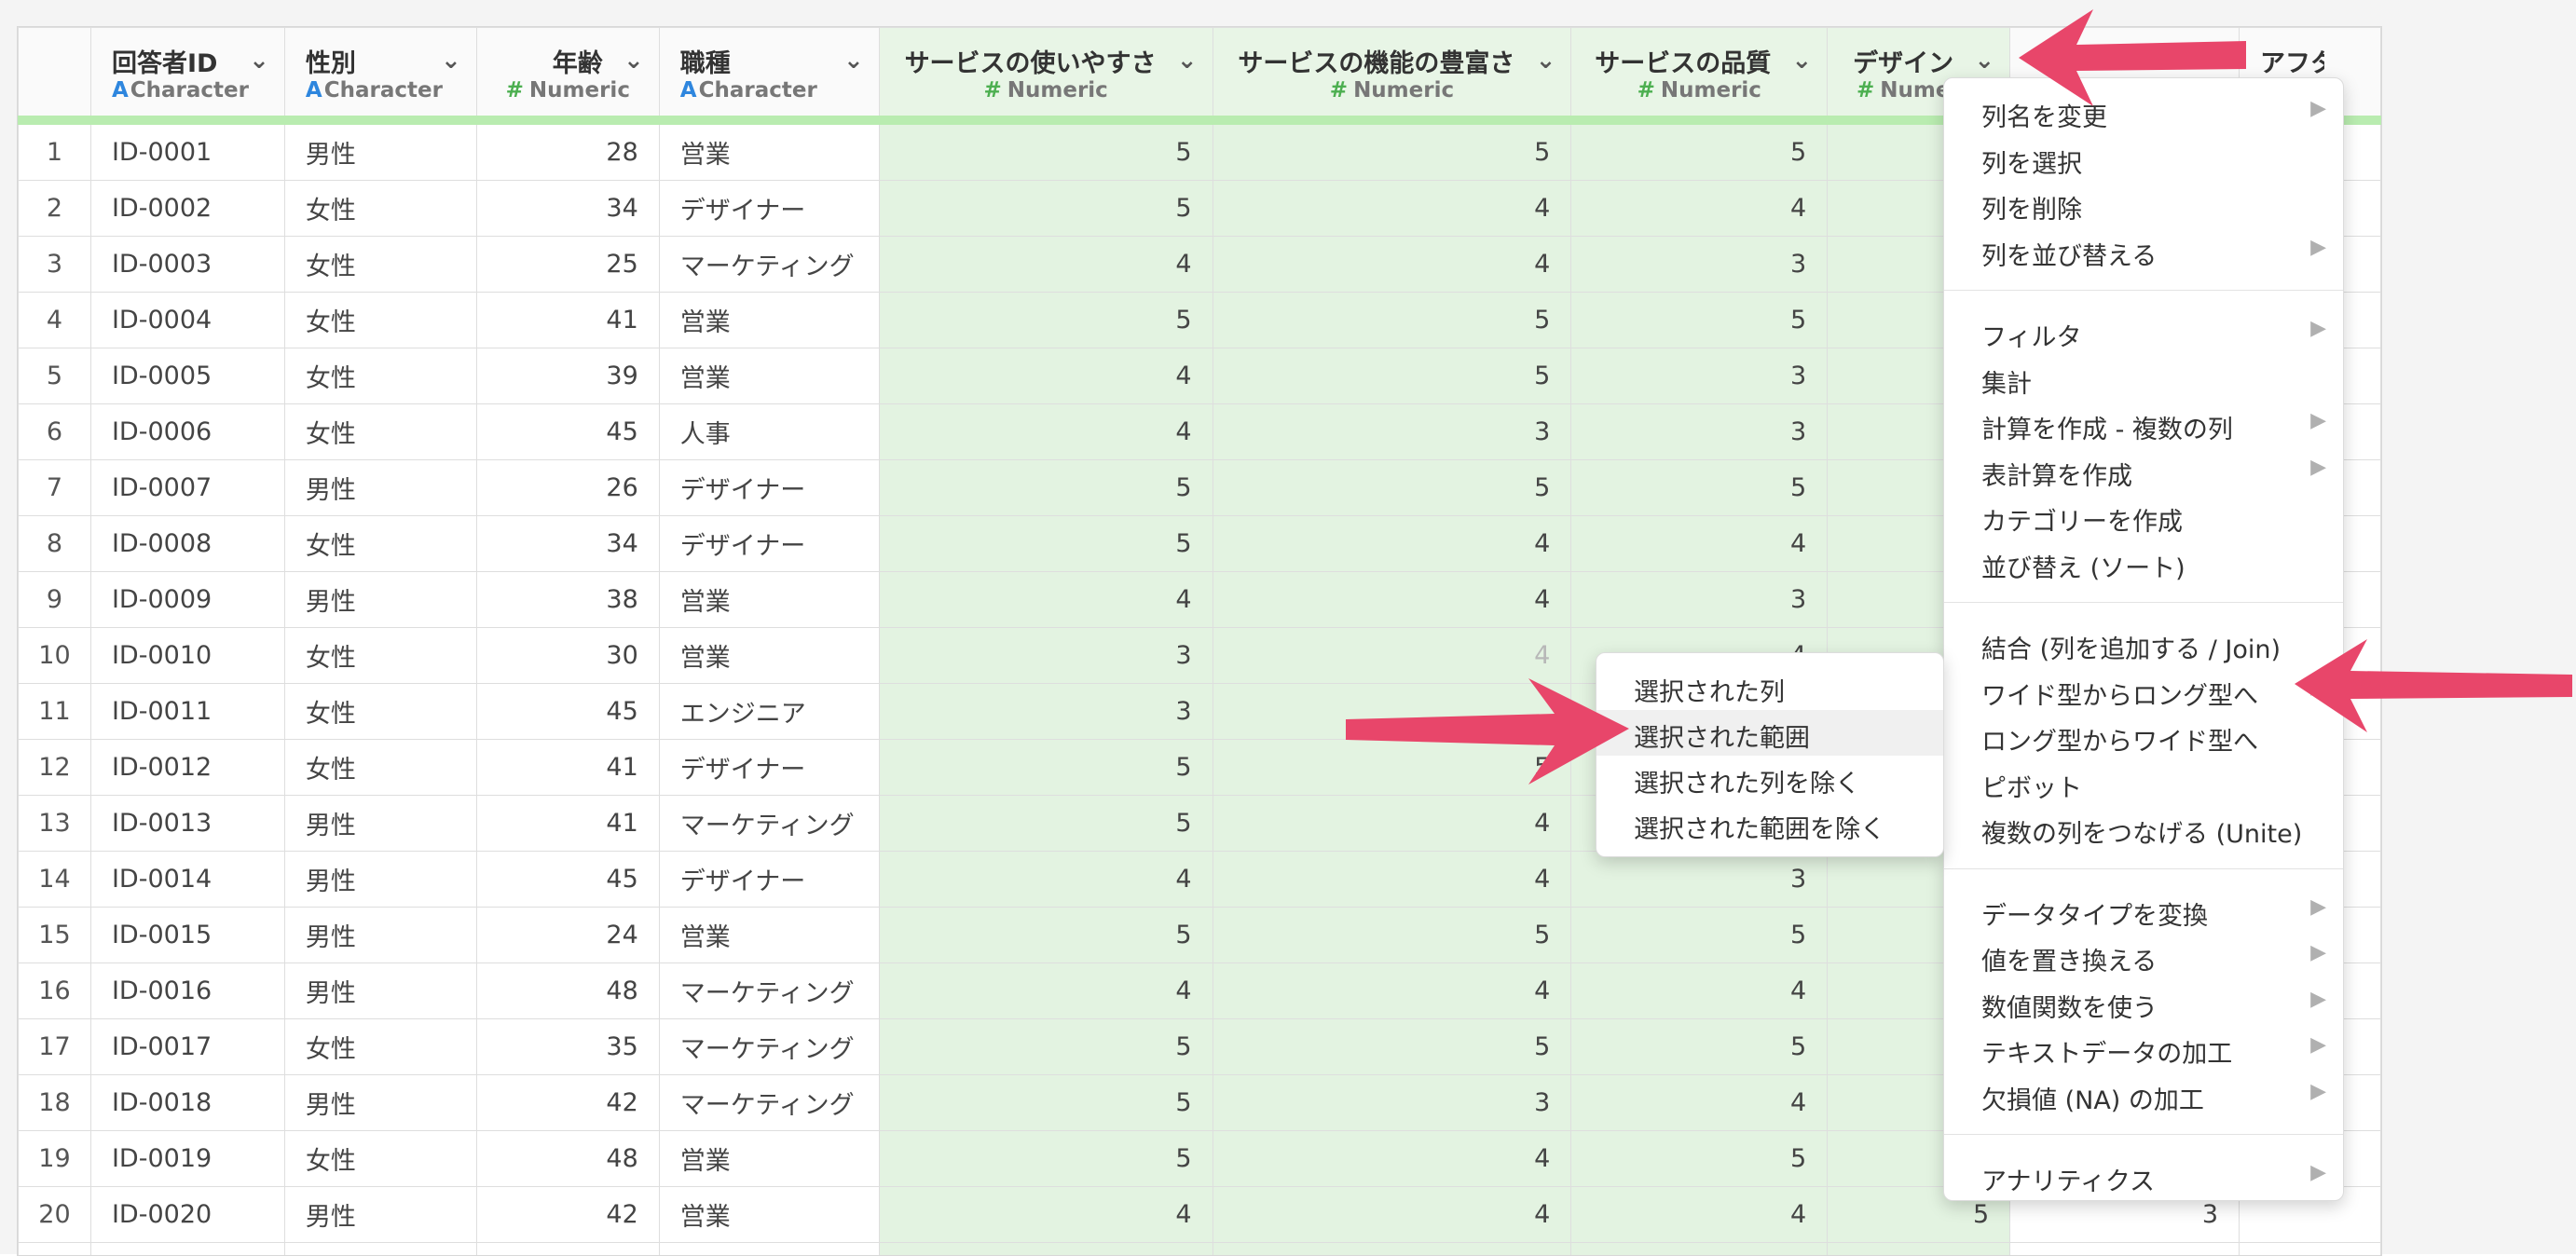  What do you see at coordinates (2143, 956) in the screenshot?
I see `menu-item: 値を置き換える▶` at bounding box center [2143, 956].